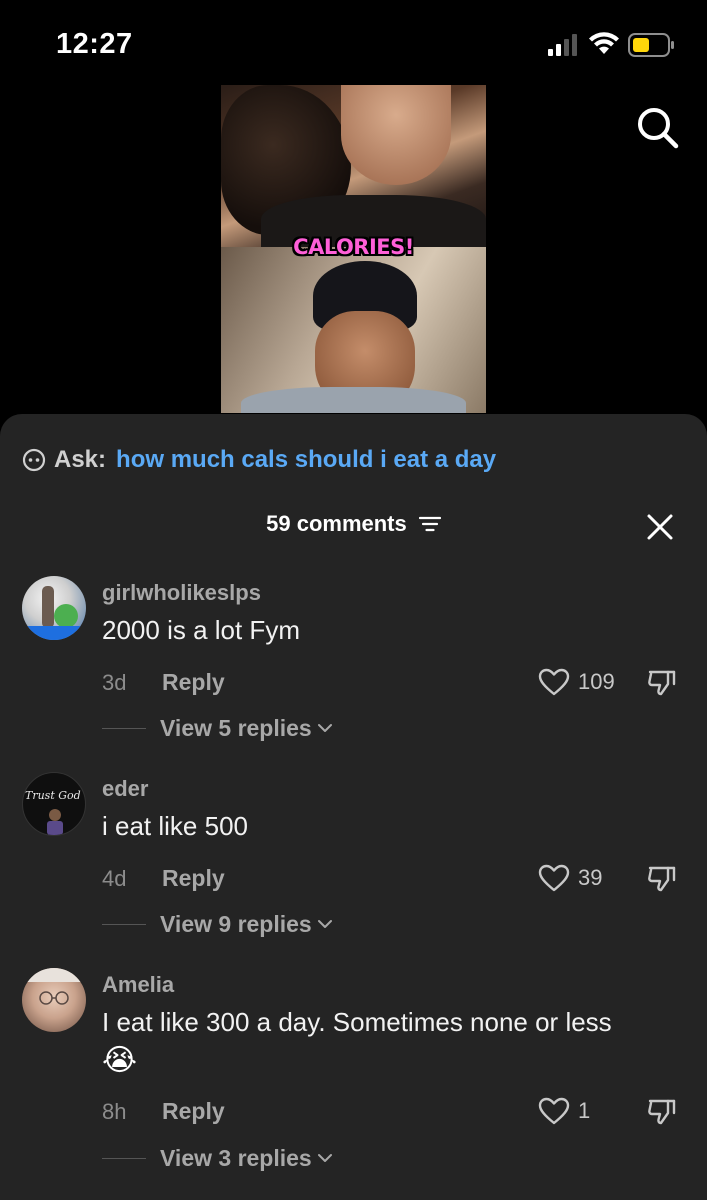 This screenshot has height=1200, width=707. I want to click on ai-ask-icon, so click(34, 460).